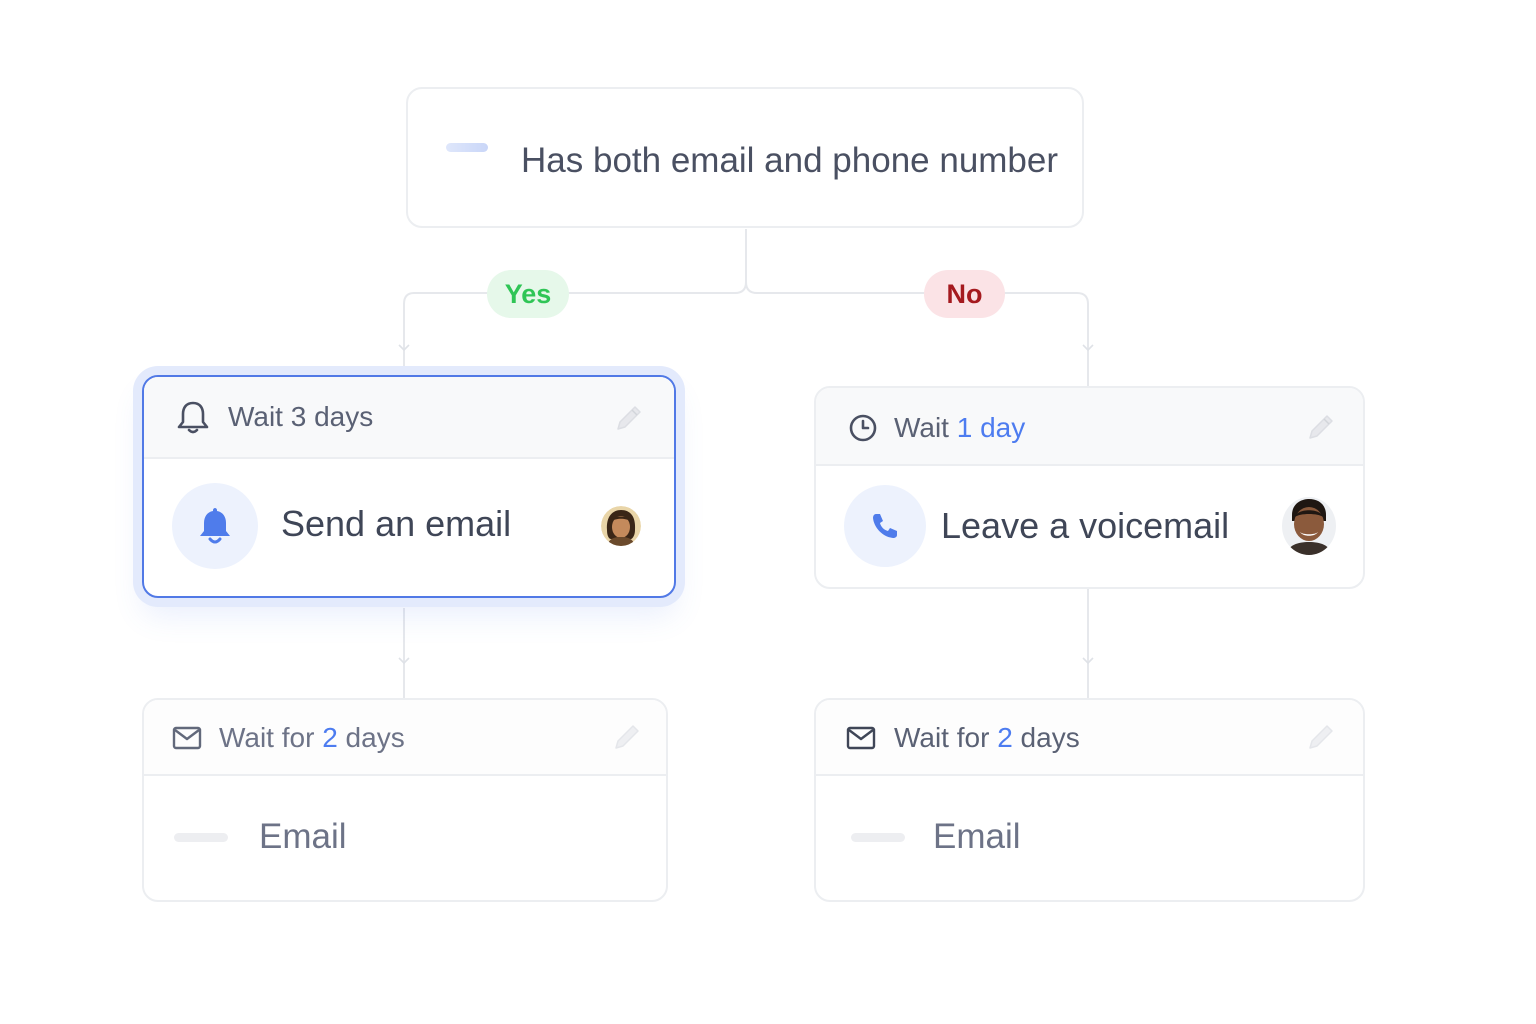  What do you see at coordinates (575, 302) in the screenshot?
I see `connector-trunk` at bounding box center [575, 302].